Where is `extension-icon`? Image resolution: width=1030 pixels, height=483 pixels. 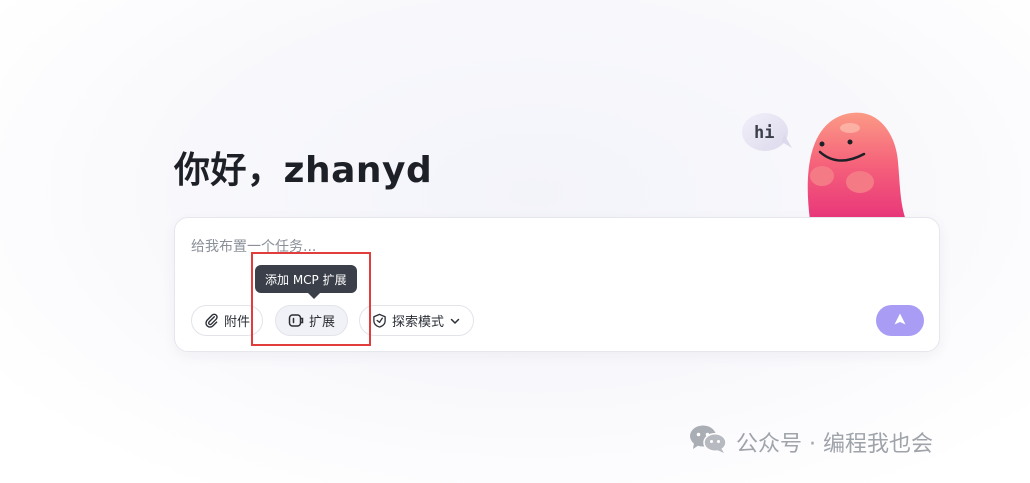 extension-icon is located at coordinates (296, 320).